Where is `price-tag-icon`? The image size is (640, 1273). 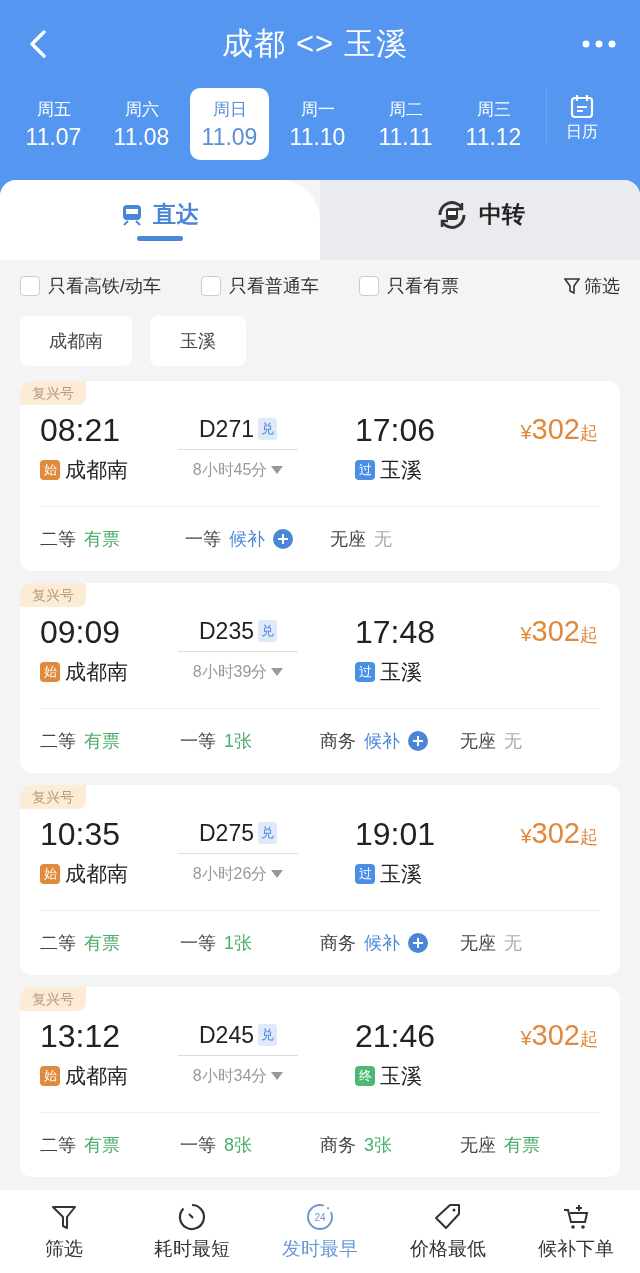 price-tag-icon is located at coordinates (448, 1216).